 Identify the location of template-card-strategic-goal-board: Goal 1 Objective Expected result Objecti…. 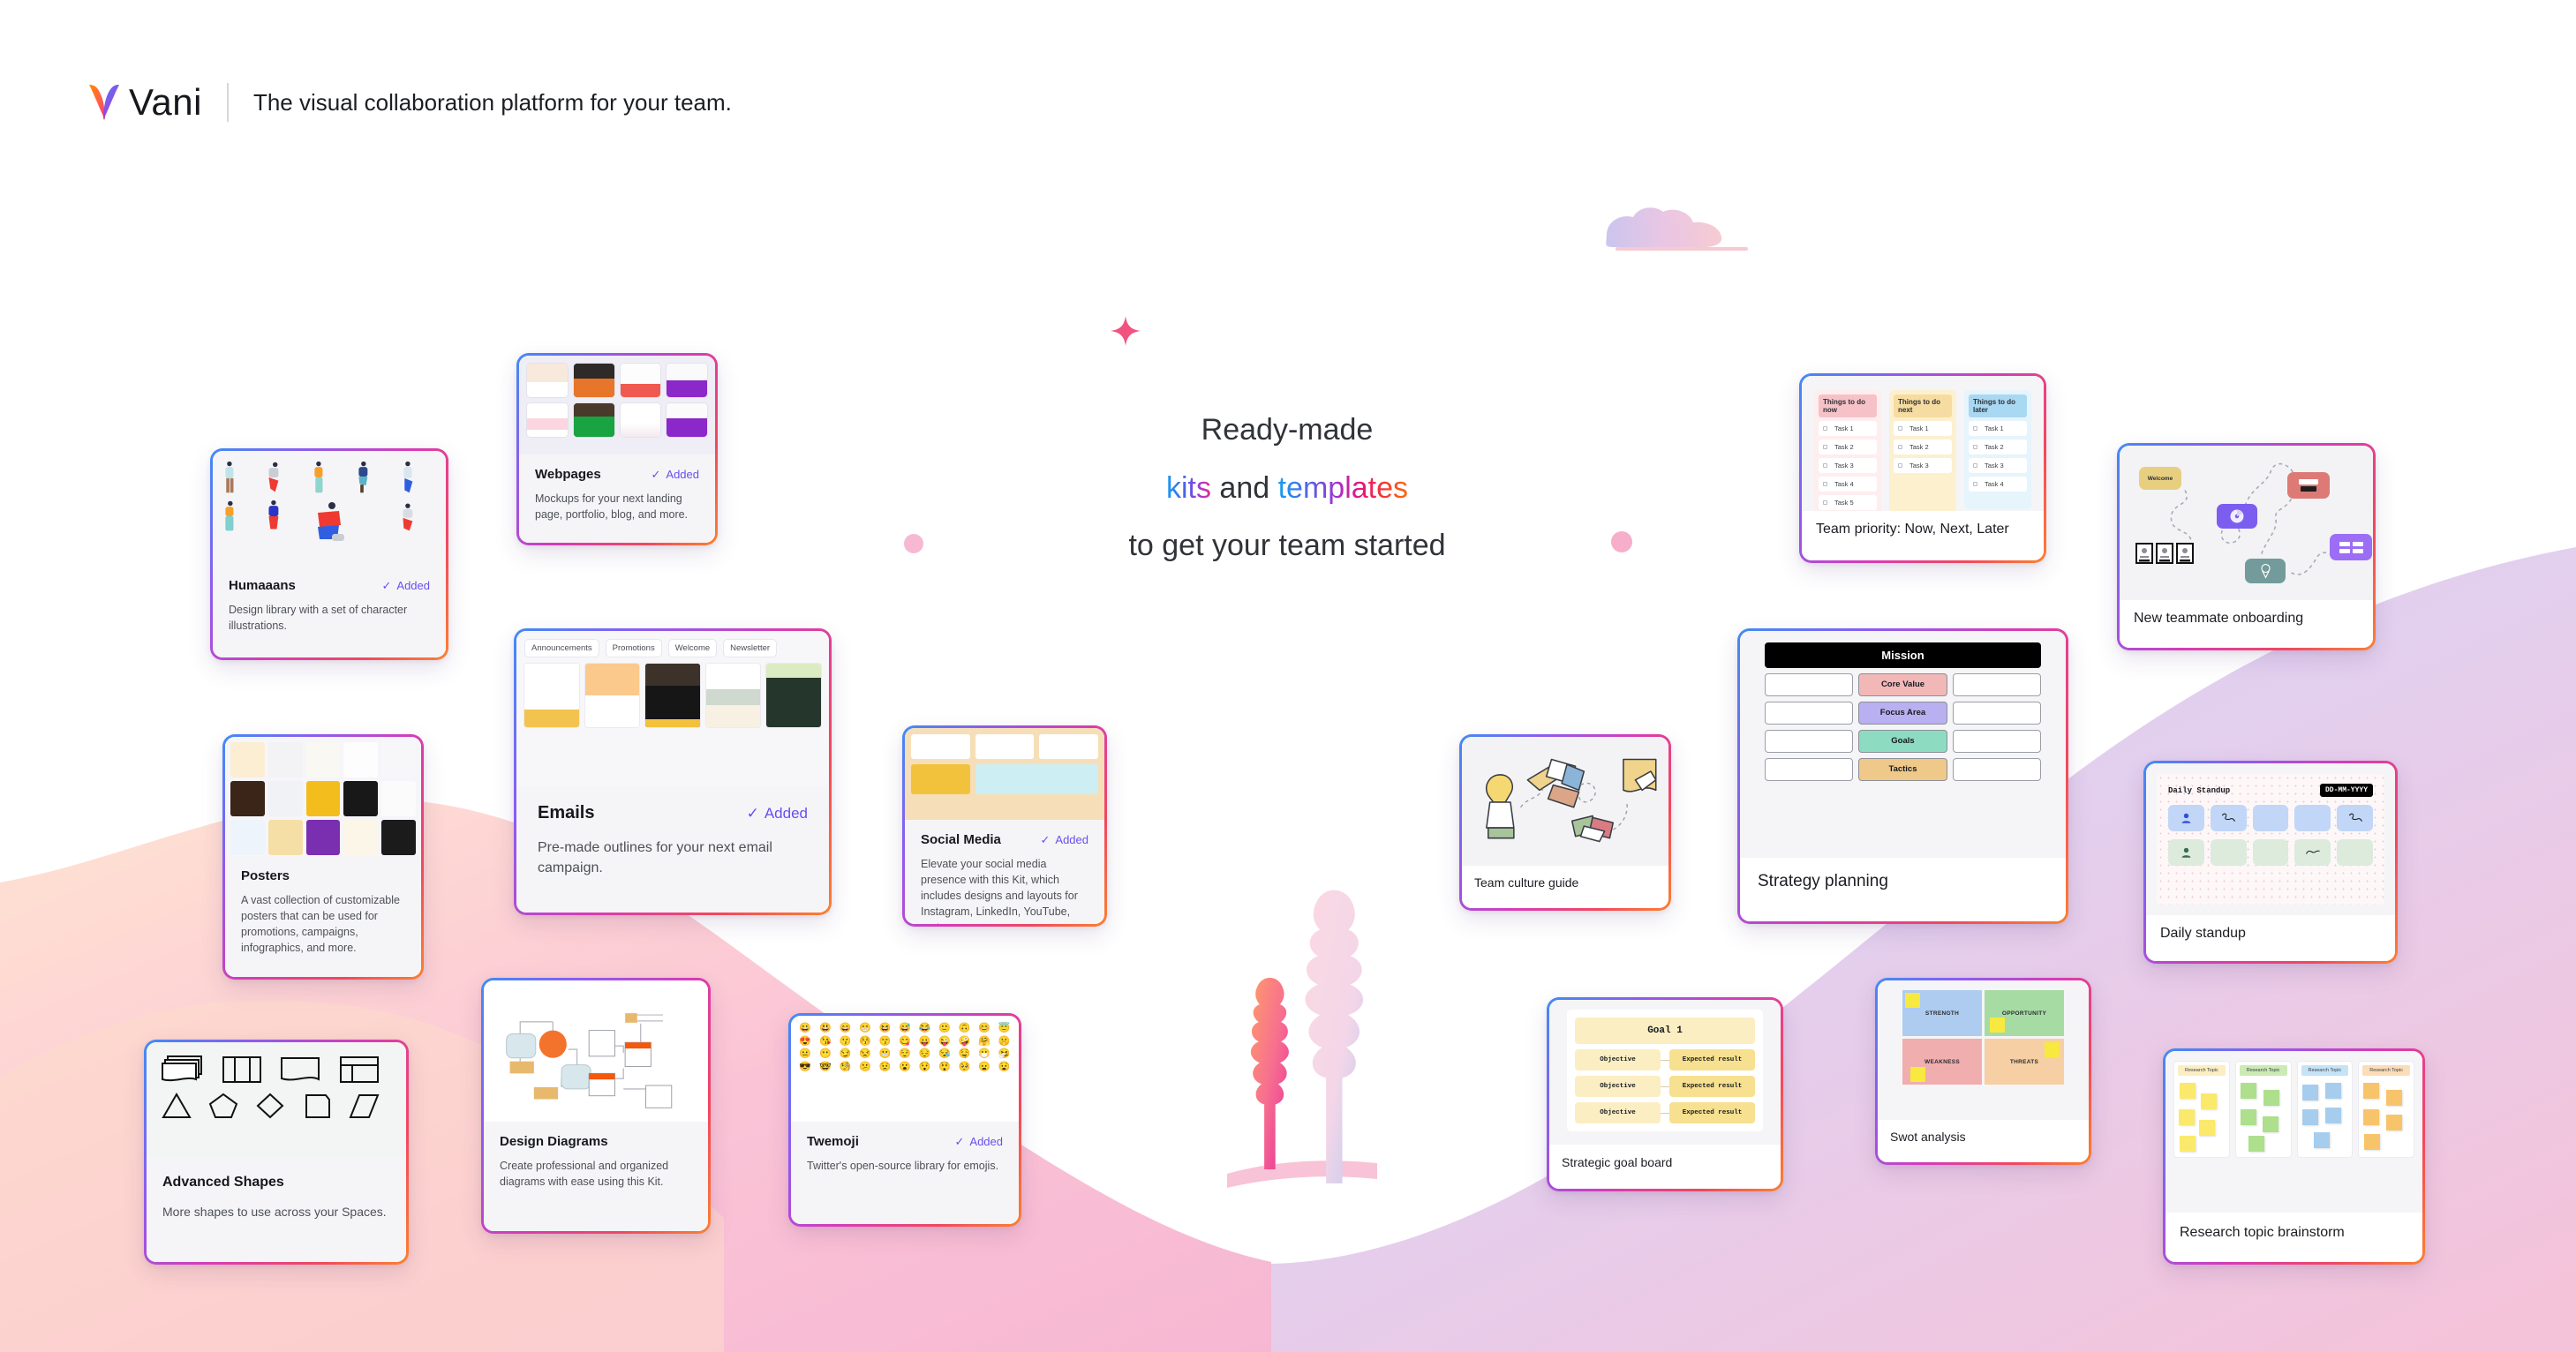
(1665, 1094).